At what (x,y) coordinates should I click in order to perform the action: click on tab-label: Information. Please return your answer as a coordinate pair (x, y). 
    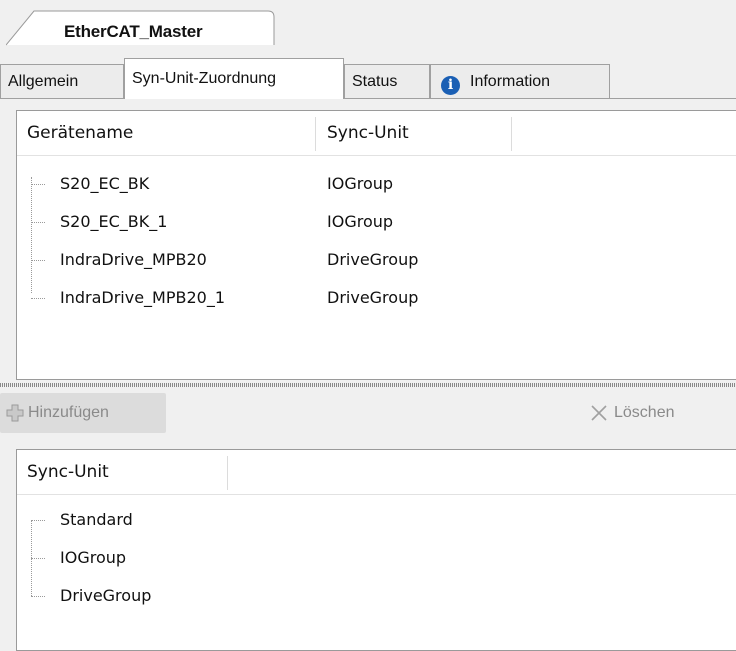
    Looking at the image, I should click on (510, 81).